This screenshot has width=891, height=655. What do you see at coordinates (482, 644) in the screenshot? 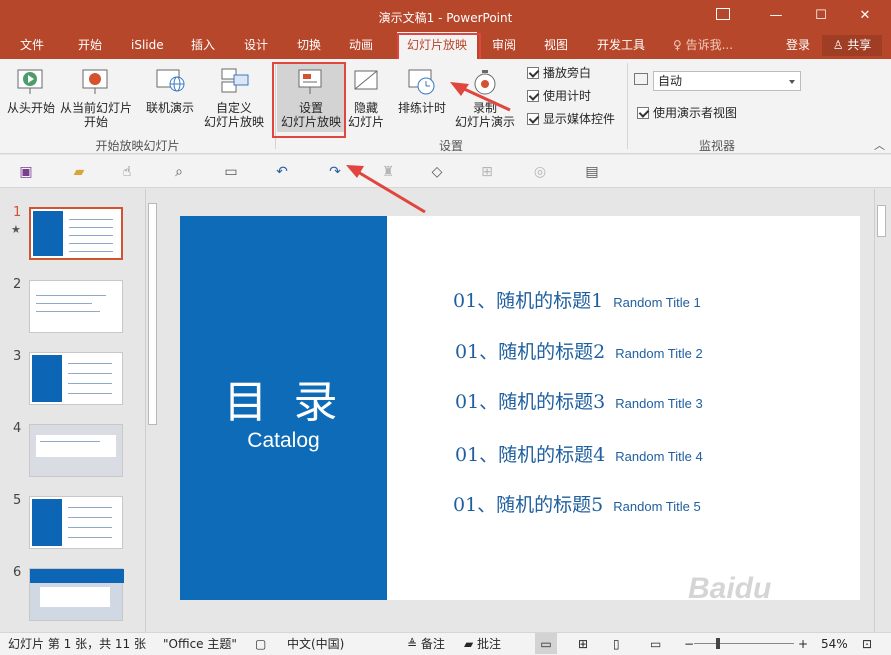
I see `comments-button: ▰ 批注` at bounding box center [482, 644].